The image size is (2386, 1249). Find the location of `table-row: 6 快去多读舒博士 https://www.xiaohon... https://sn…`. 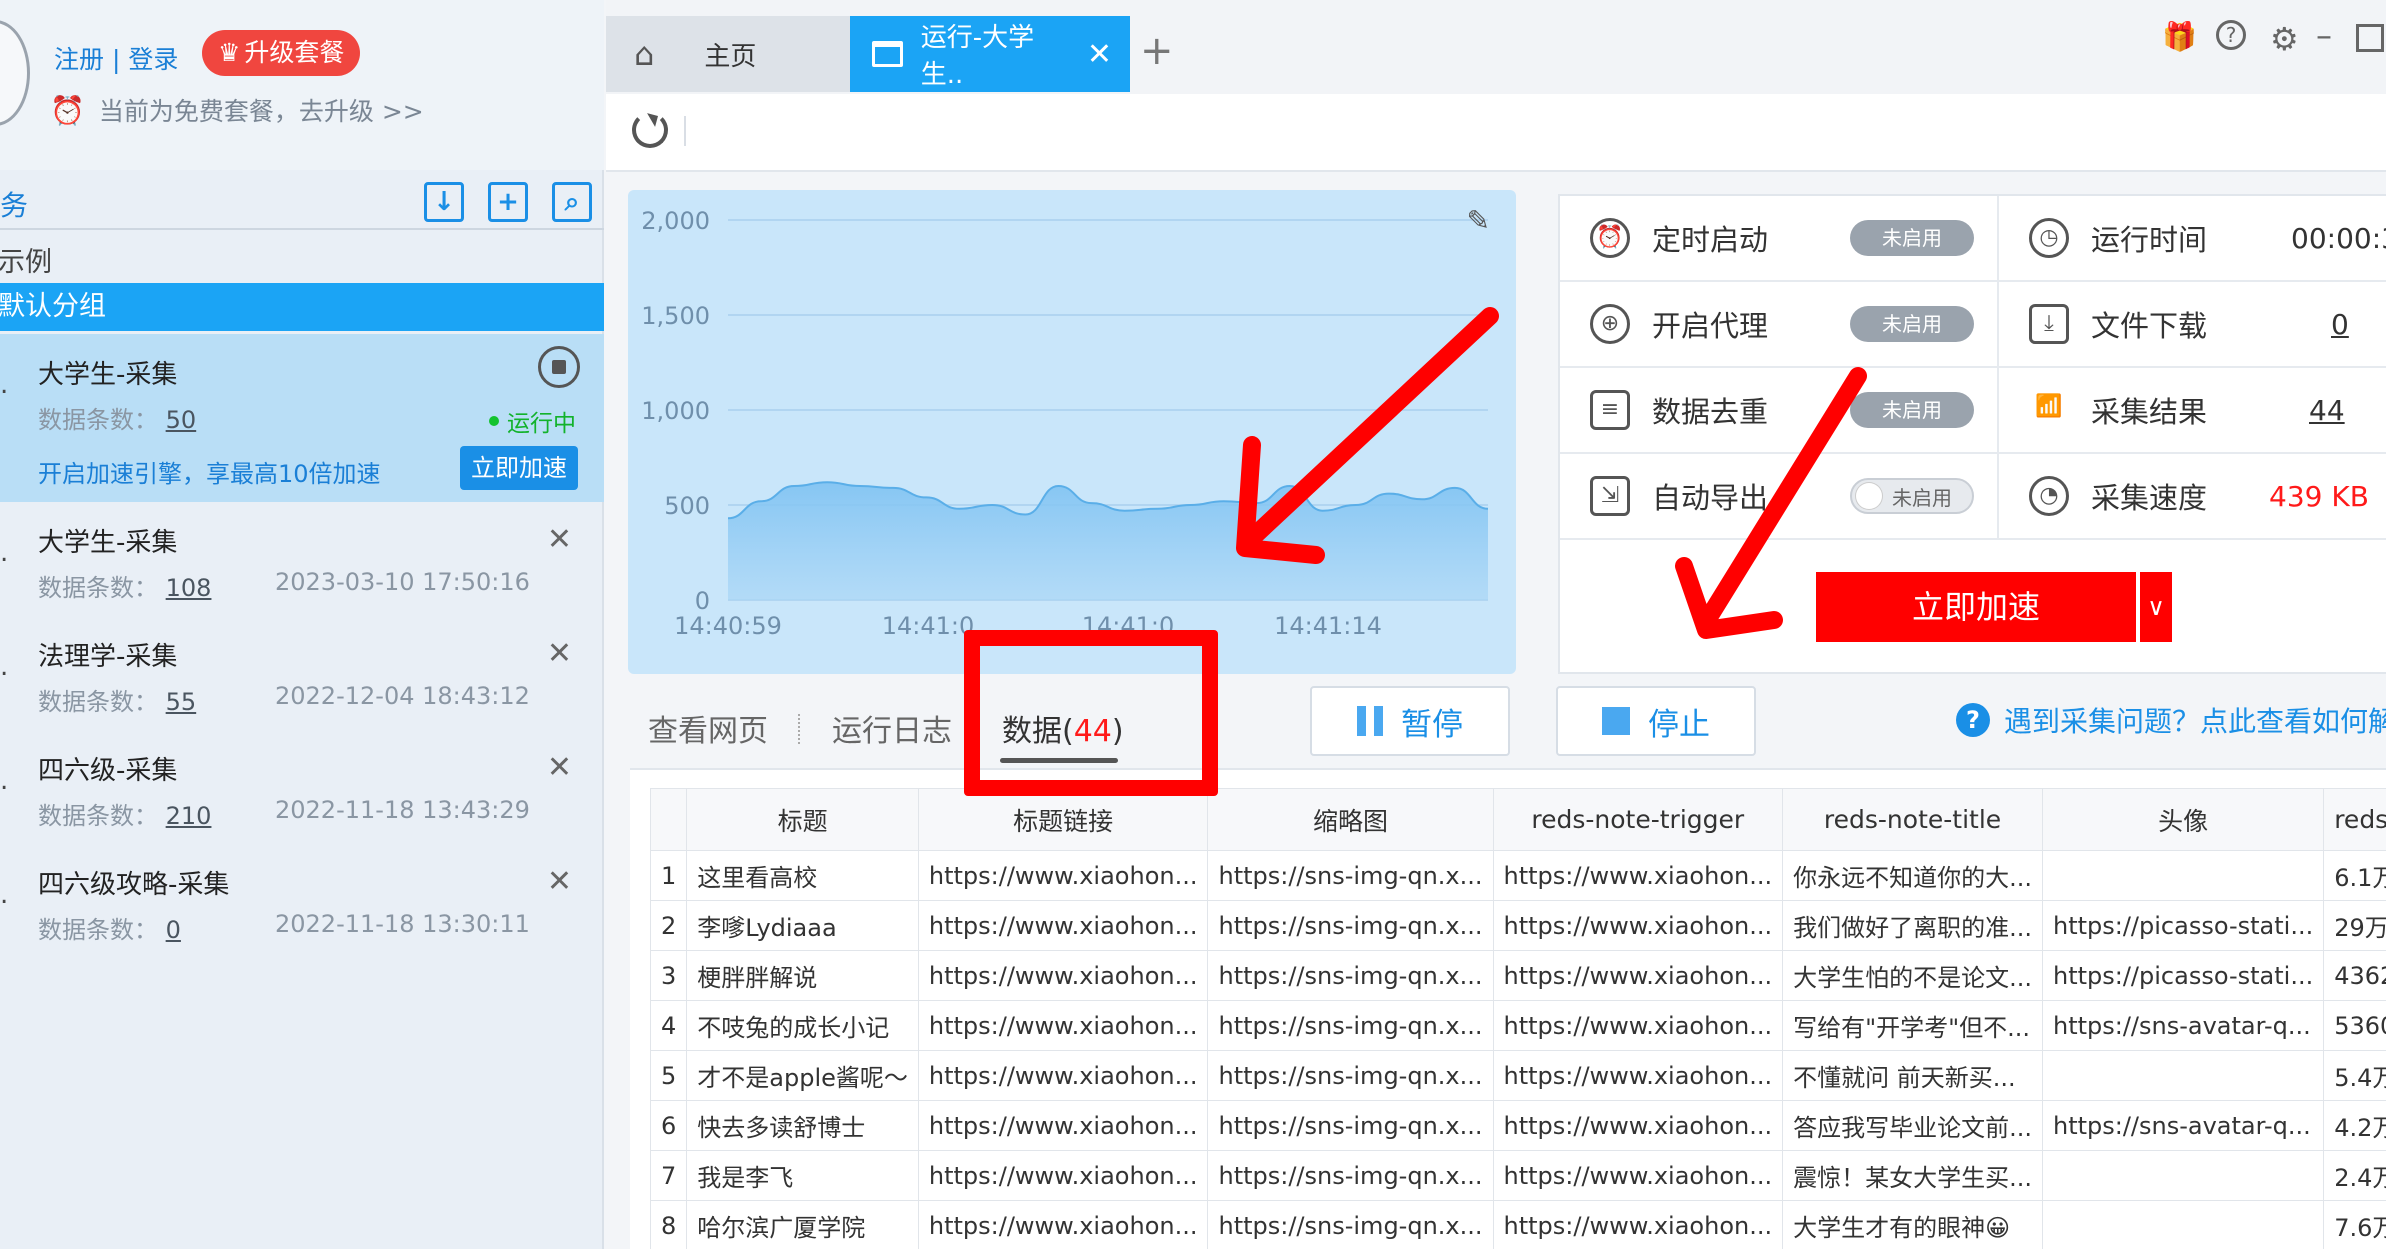

table-row: 6 快去多读舒博士 https://www.xiaohon... https://sn… is located at coordinates (1517, 1125).